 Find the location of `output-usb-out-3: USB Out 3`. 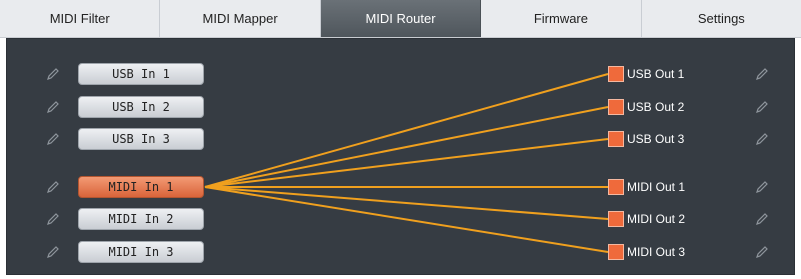

output-usb-out-3: USB Out 3 is located at coordinates (646, 139).